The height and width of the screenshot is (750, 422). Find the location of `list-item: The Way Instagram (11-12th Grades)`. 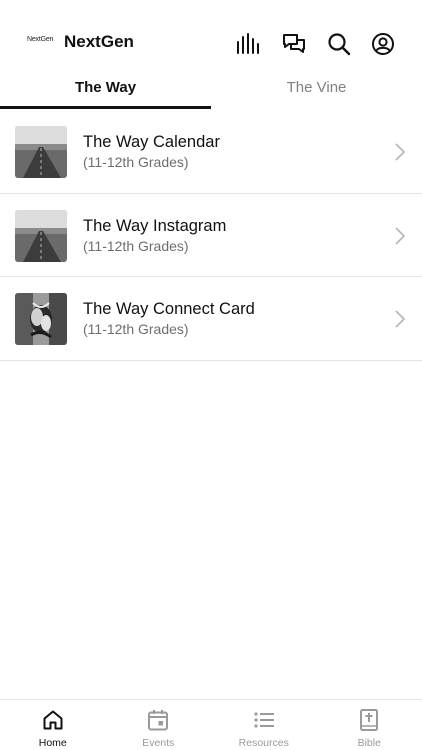

list-item: The Way Instagram (11-12th Grades) is located at coordinates (211, 235).